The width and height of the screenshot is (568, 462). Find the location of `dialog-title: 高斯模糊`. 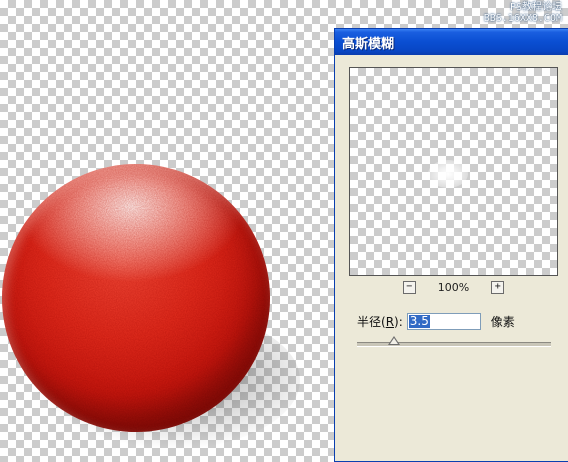

dialog-title: 高斯模糊 is located at coordinates (368, 44).